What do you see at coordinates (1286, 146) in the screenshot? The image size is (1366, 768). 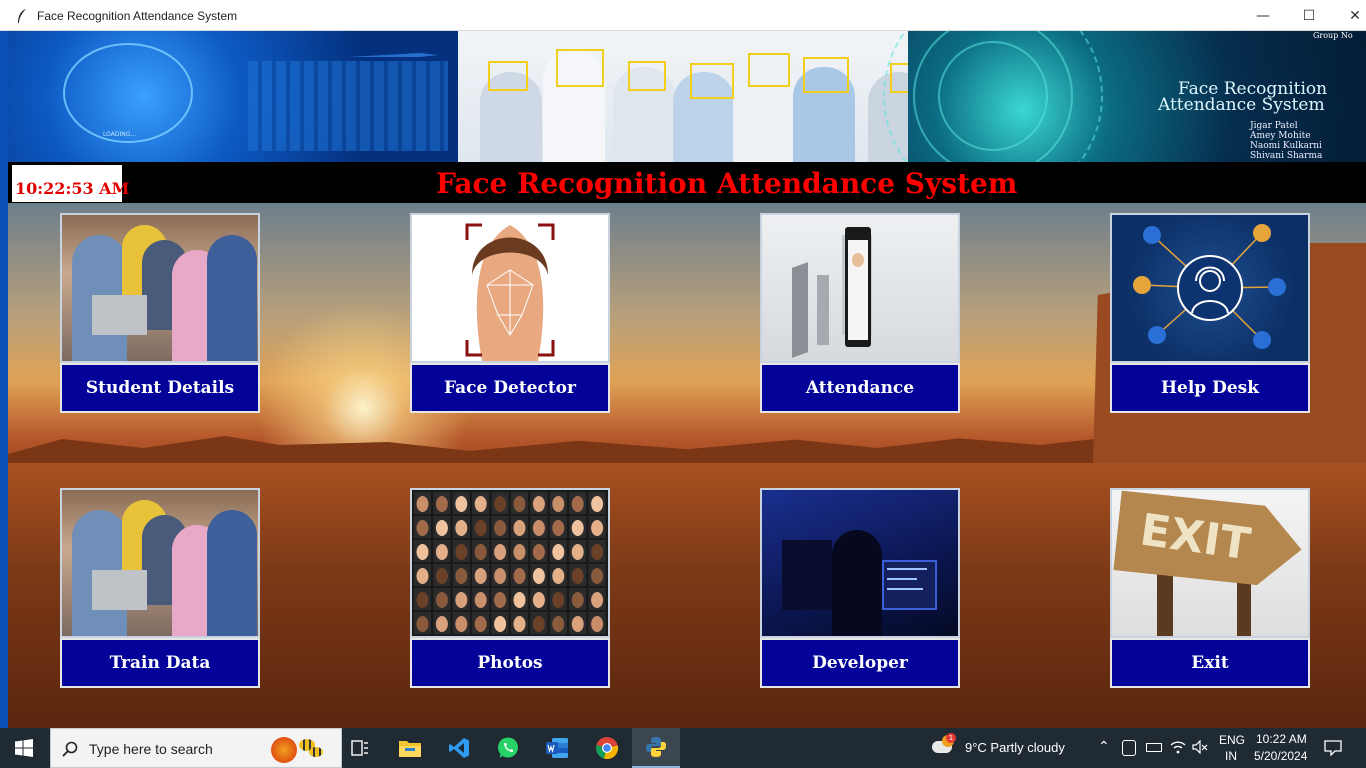 I see `team-name: Naomi Kulkarni` at bounding box center [1286, 146].